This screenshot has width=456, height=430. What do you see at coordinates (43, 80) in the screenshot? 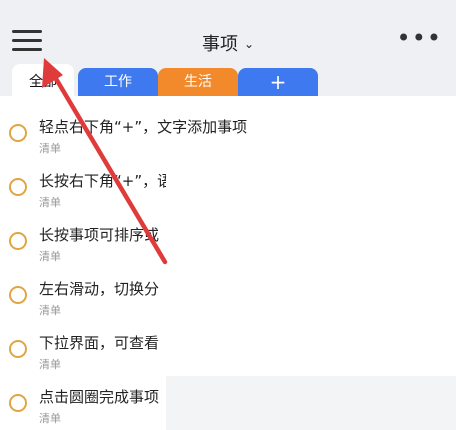
I see `tab-all: 全部` at bounding box center [43, 80].